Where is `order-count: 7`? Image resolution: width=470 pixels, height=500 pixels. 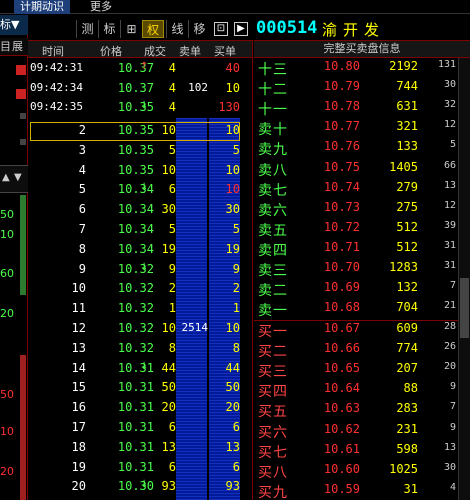
order-count: 7 is located at coordinates (452, 286).